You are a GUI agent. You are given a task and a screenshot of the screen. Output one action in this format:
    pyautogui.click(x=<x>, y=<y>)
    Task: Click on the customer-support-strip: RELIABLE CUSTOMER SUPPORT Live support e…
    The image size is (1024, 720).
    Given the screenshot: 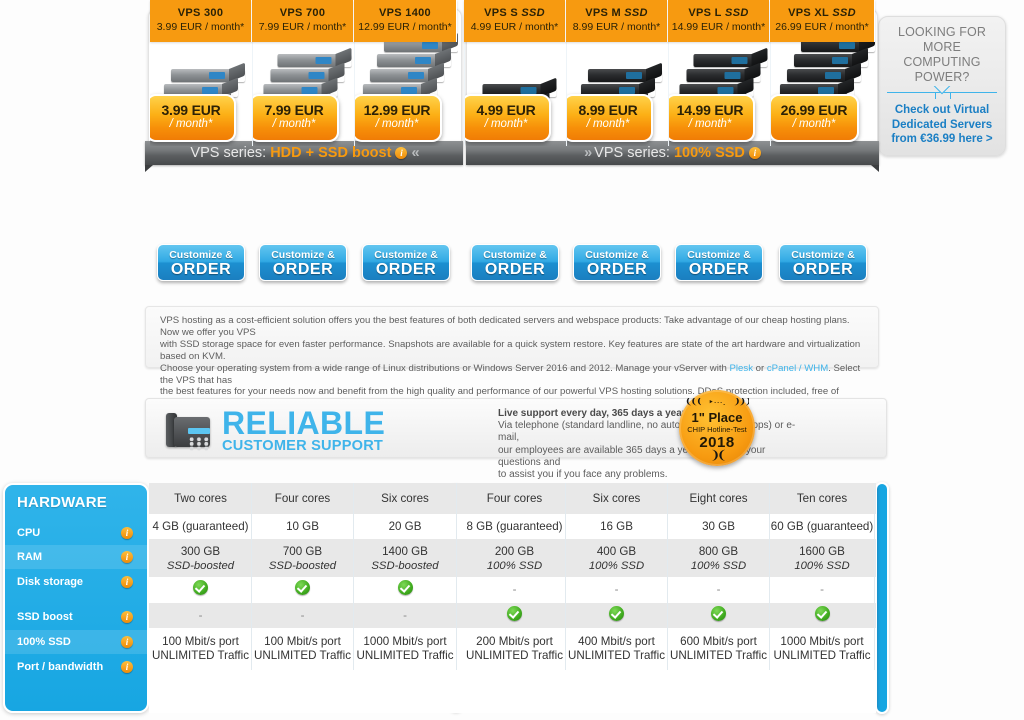 What is the action you would take?
    pyautogui.click(x=516, y=439)
    